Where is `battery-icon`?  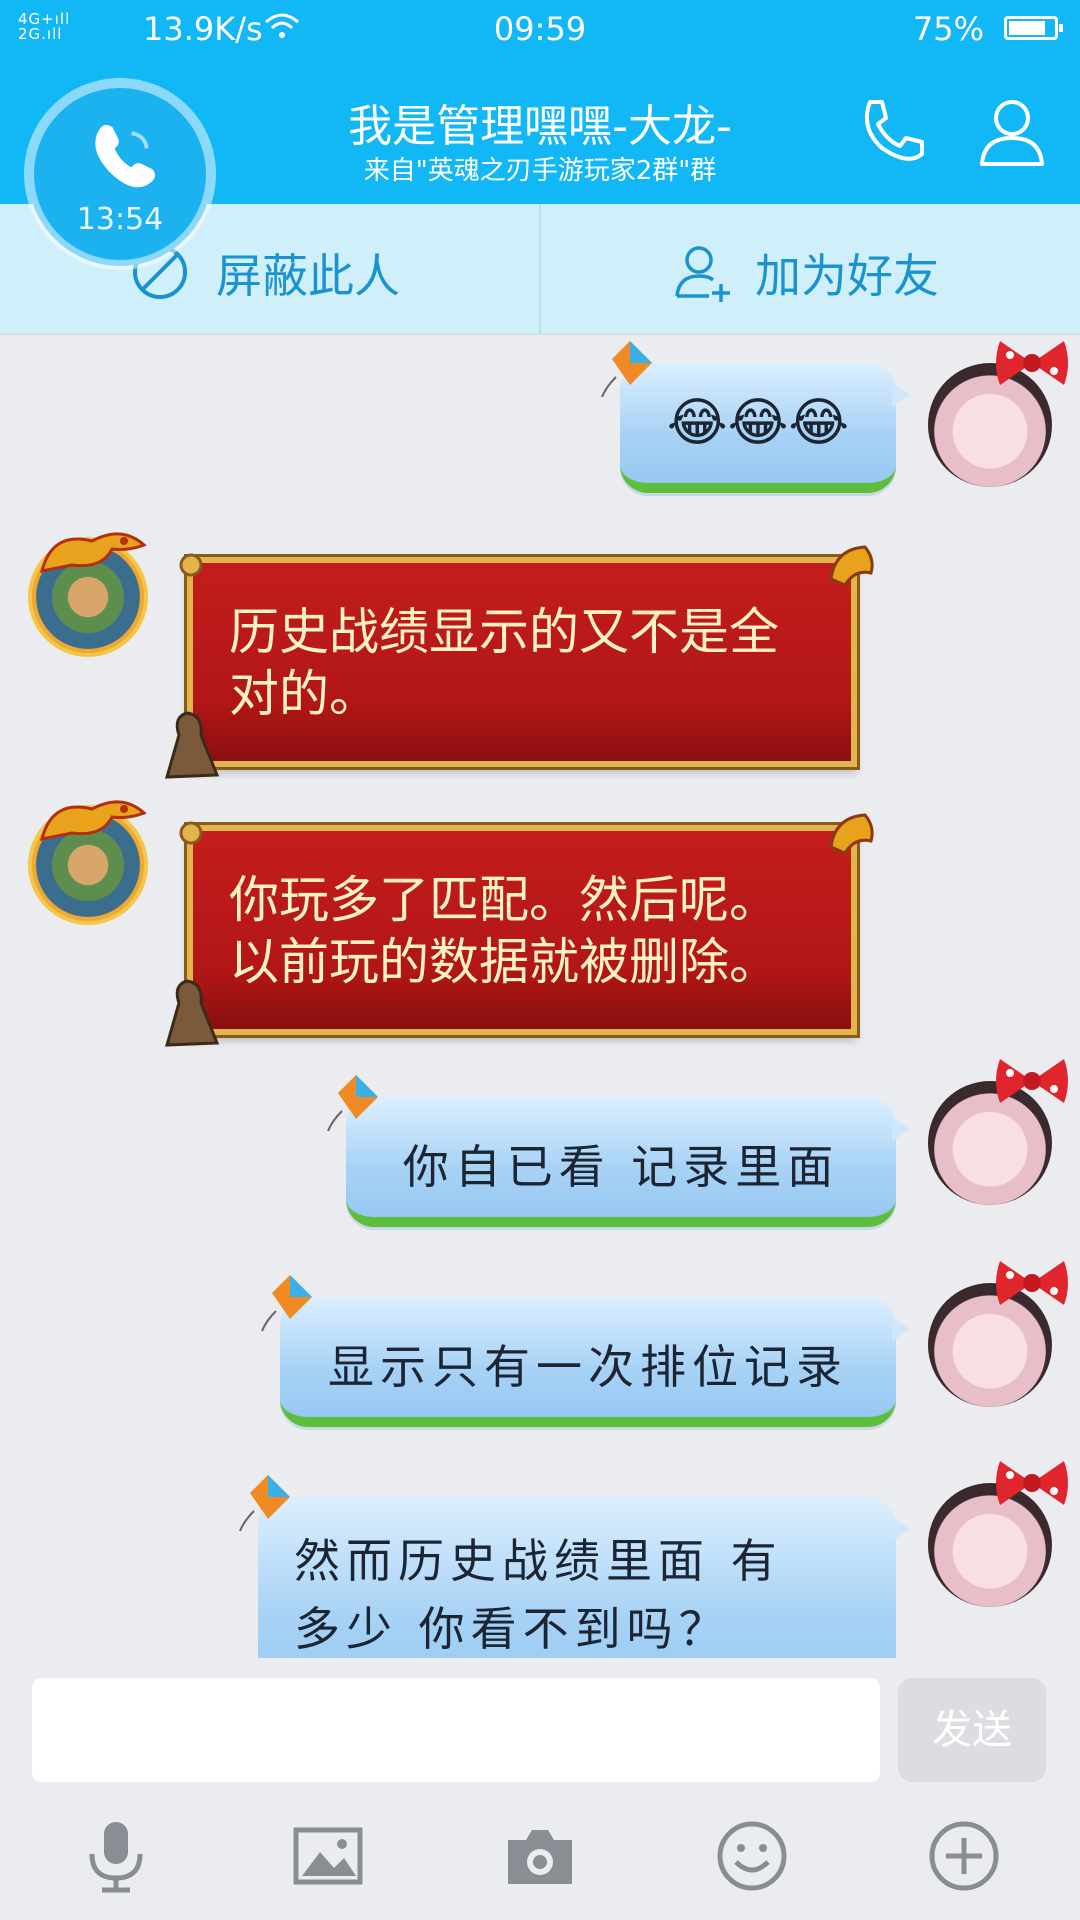 battery-icon is located at coordinates (1033, 28).